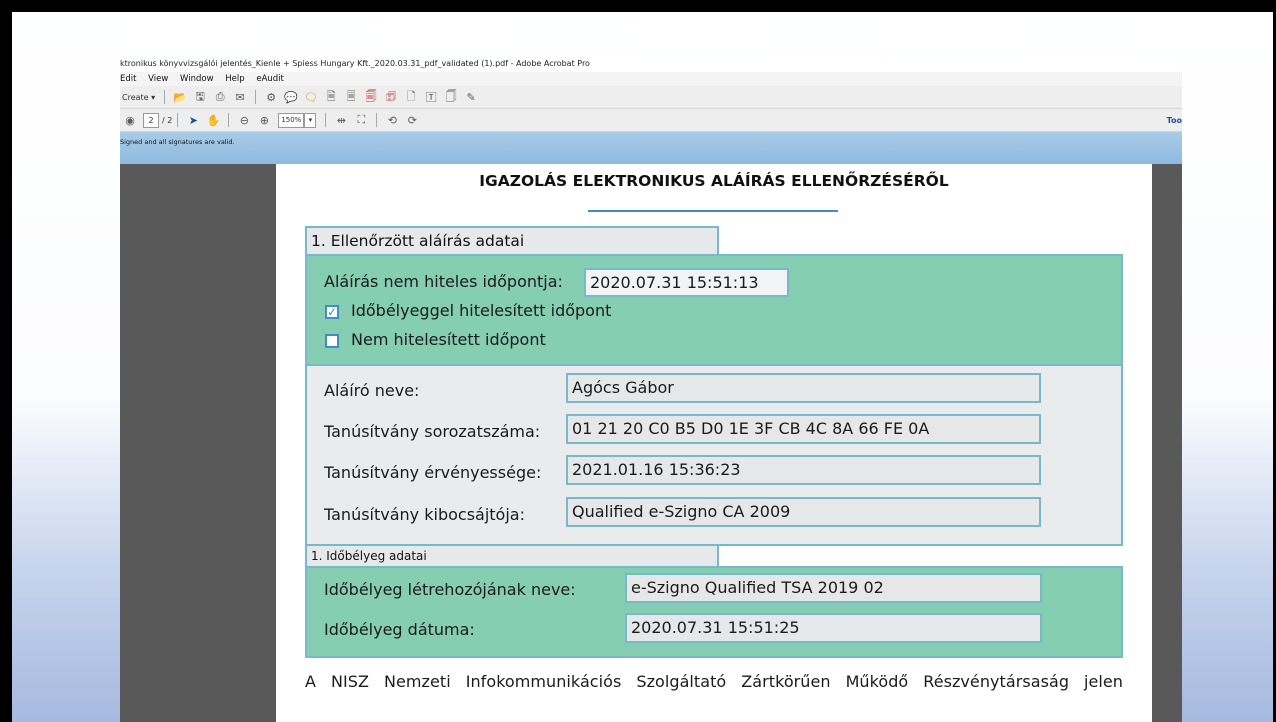 The height and width of the screenshot is (722, 1276). I want to click on section2-heading: 1. Időbélyeg adatai, so click(512, 556).